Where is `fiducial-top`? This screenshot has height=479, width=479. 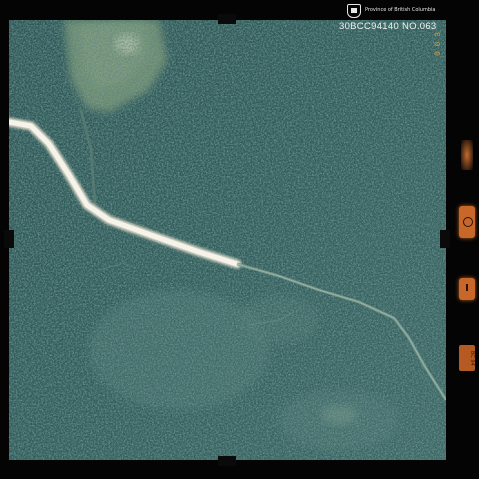 fiducial-top is located at coordinates (227, 19).